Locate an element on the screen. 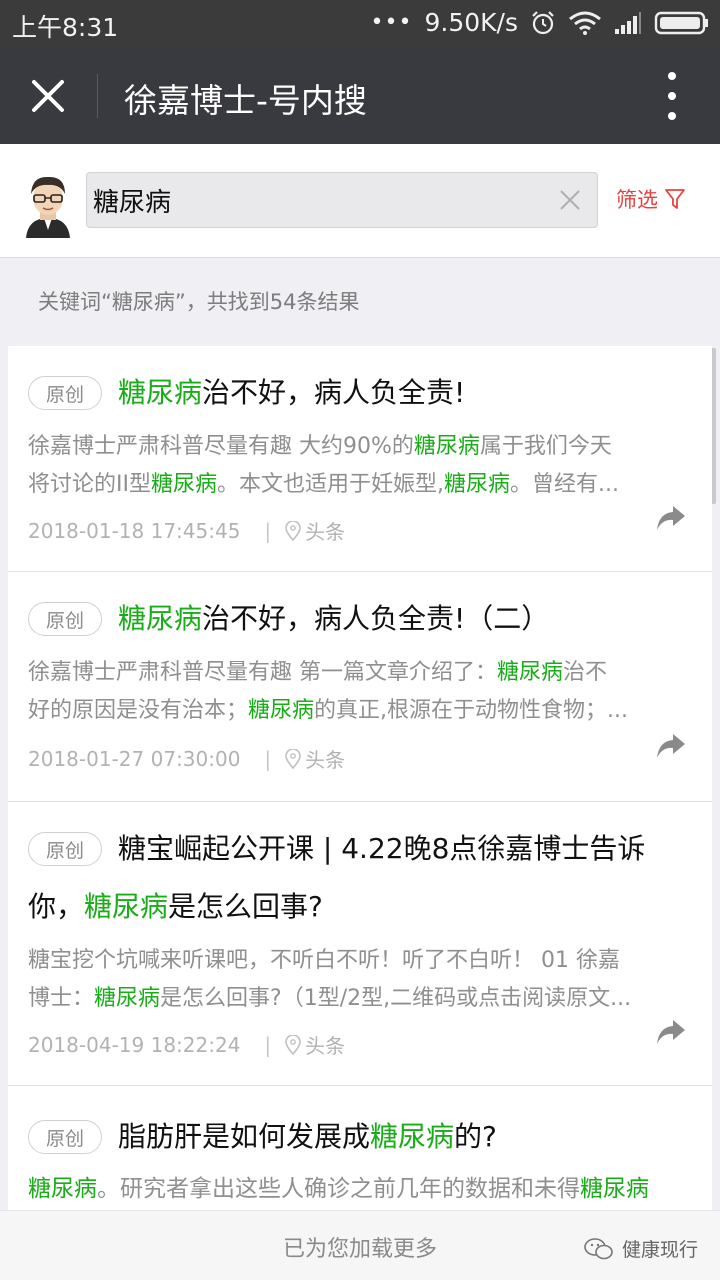  account-avatar is located at coordinates (48, 205).